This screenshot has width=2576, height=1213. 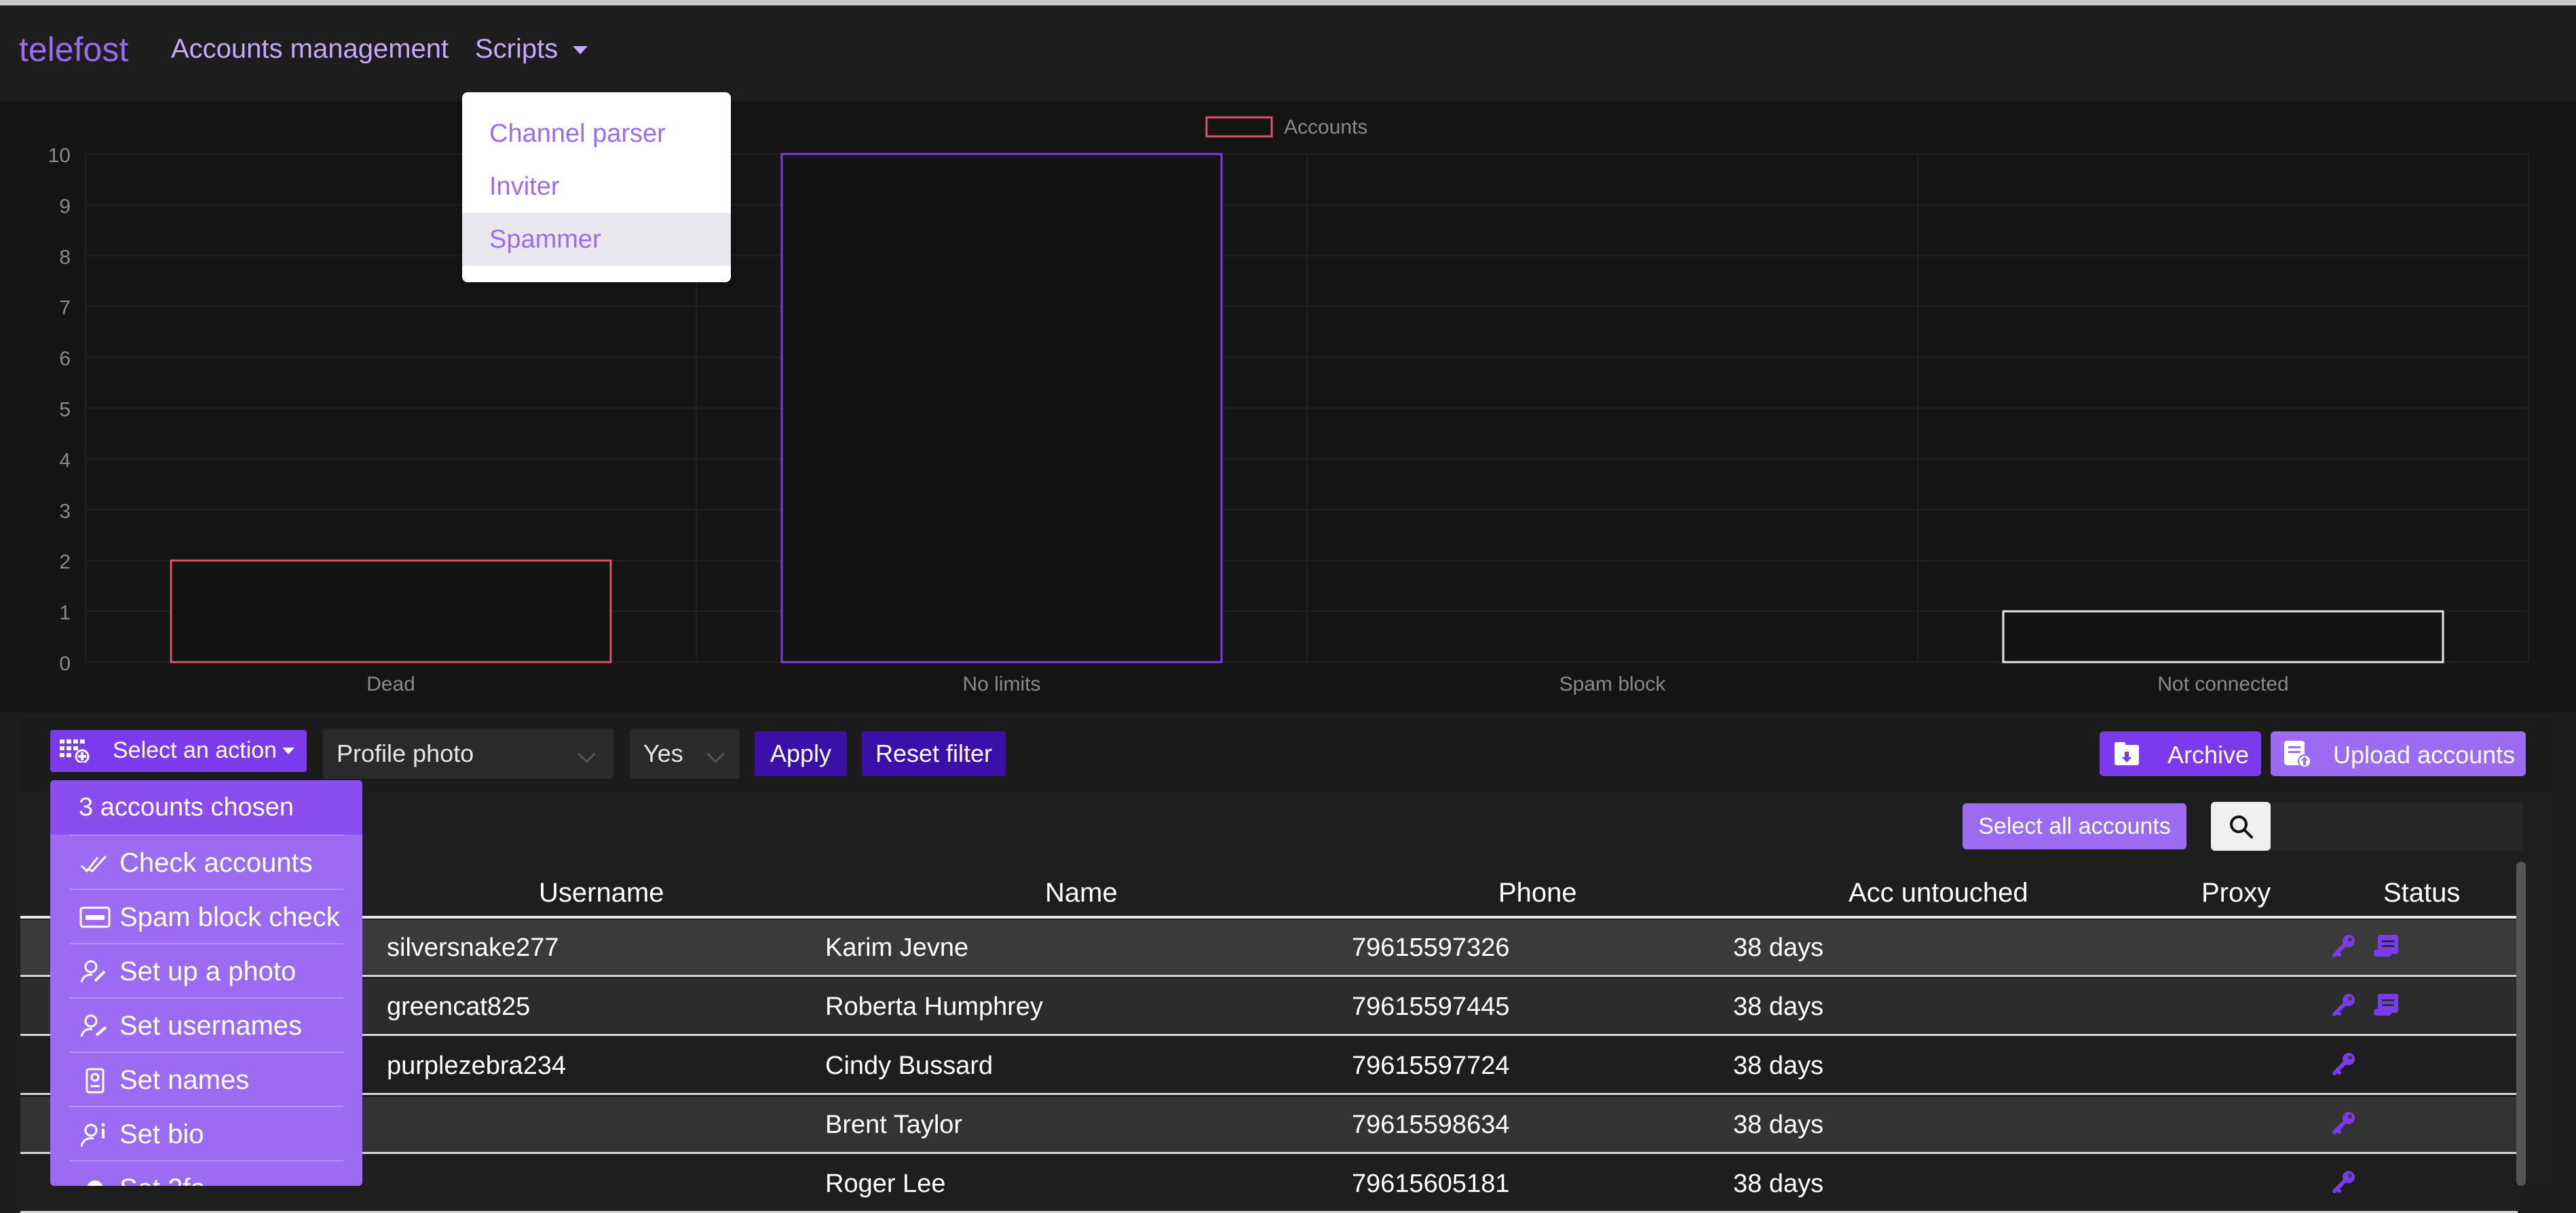 I want to click on nav-scripts-dropdown: Scripts, so click(x=531, y=49).